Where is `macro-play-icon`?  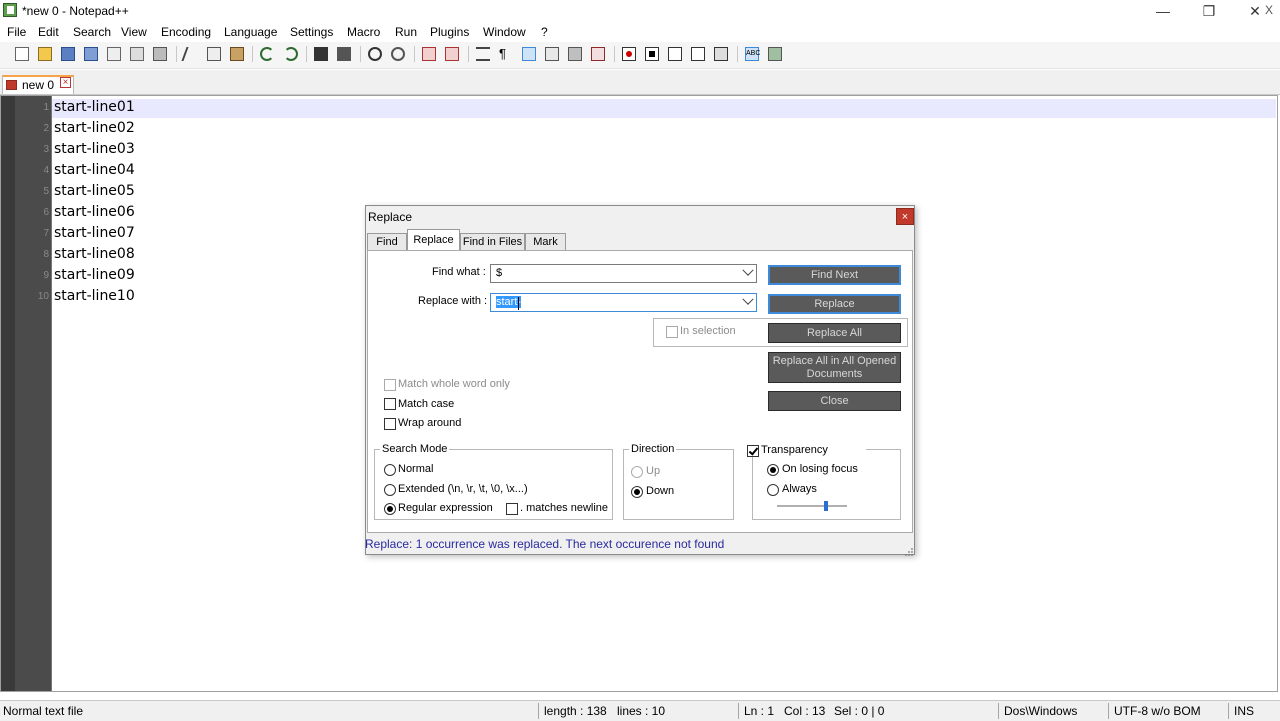 macro-play-icon is located at coordinates (675, 54).